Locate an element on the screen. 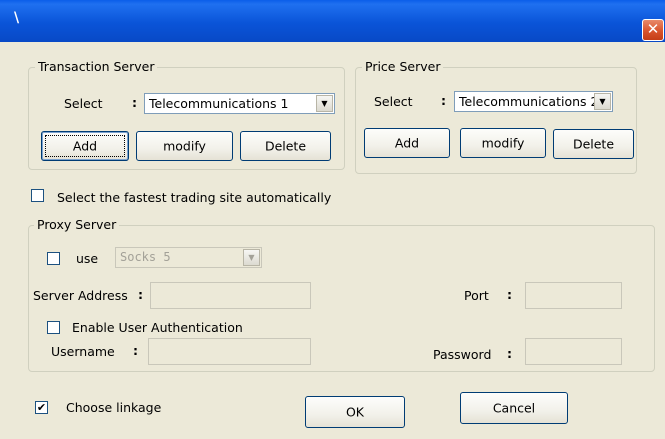 The height and width of the screenshot is (439, 665). transaction-modify-button: modify is located at coordinates (184, 146).